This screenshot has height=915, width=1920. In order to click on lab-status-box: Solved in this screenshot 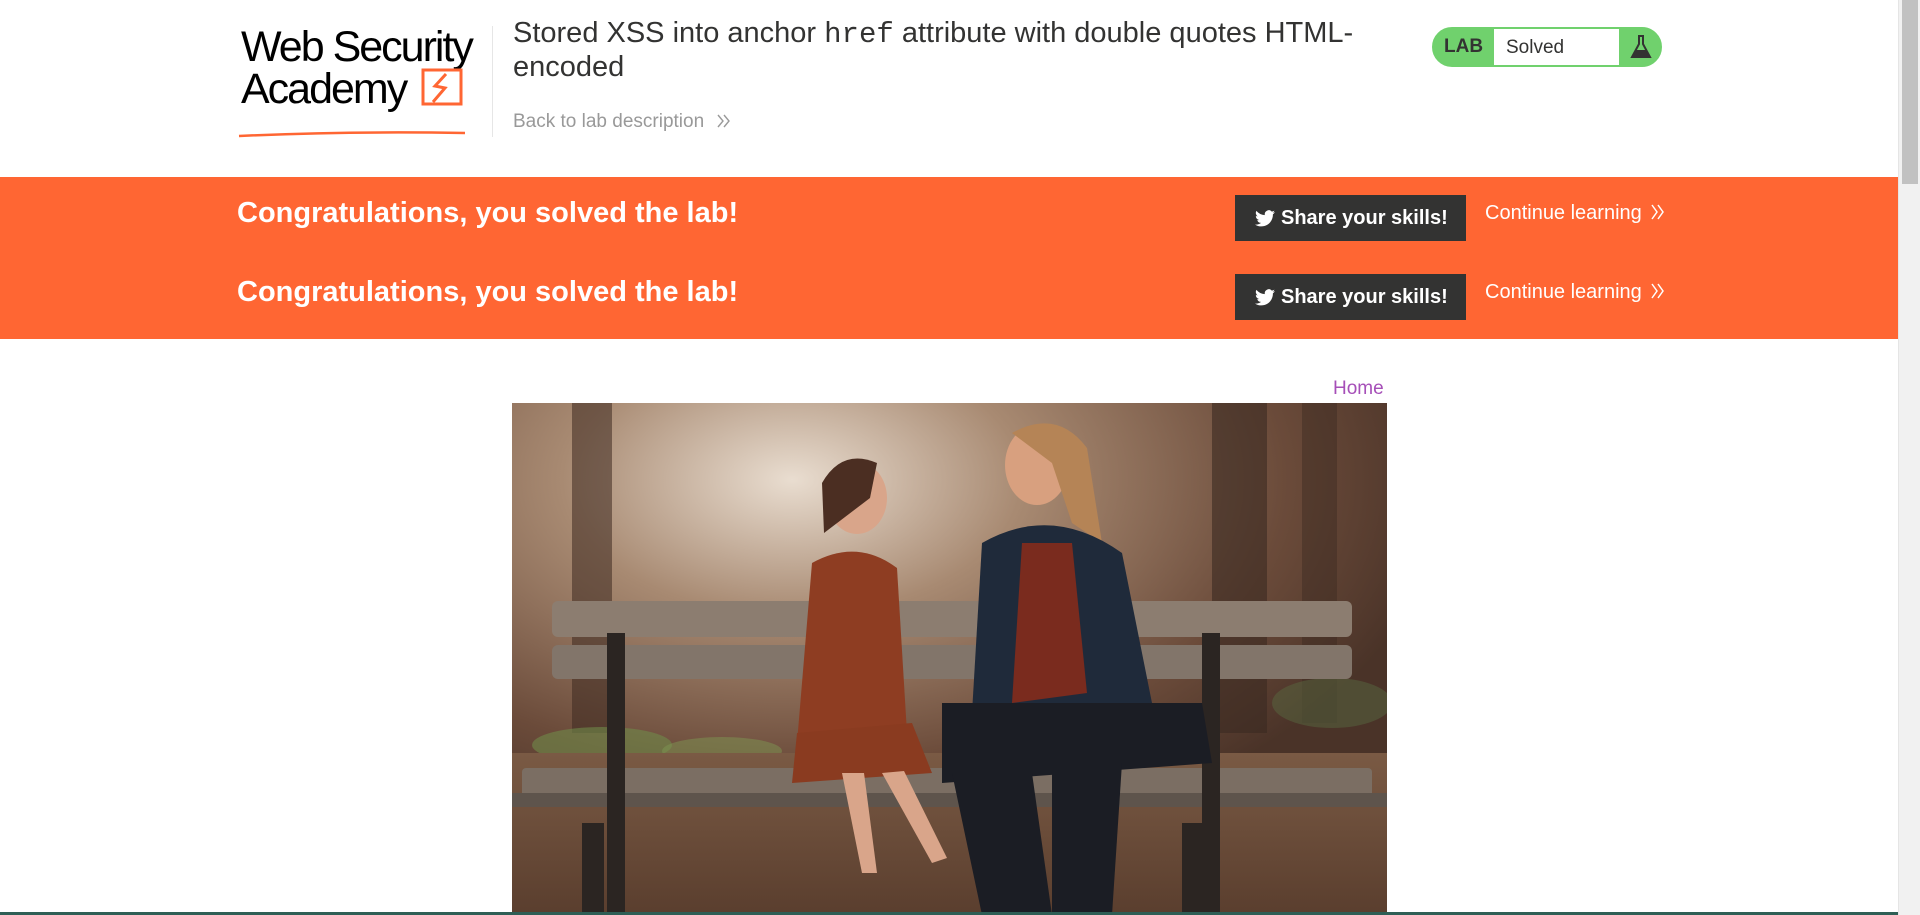, I will do `click(1556, 47)`.